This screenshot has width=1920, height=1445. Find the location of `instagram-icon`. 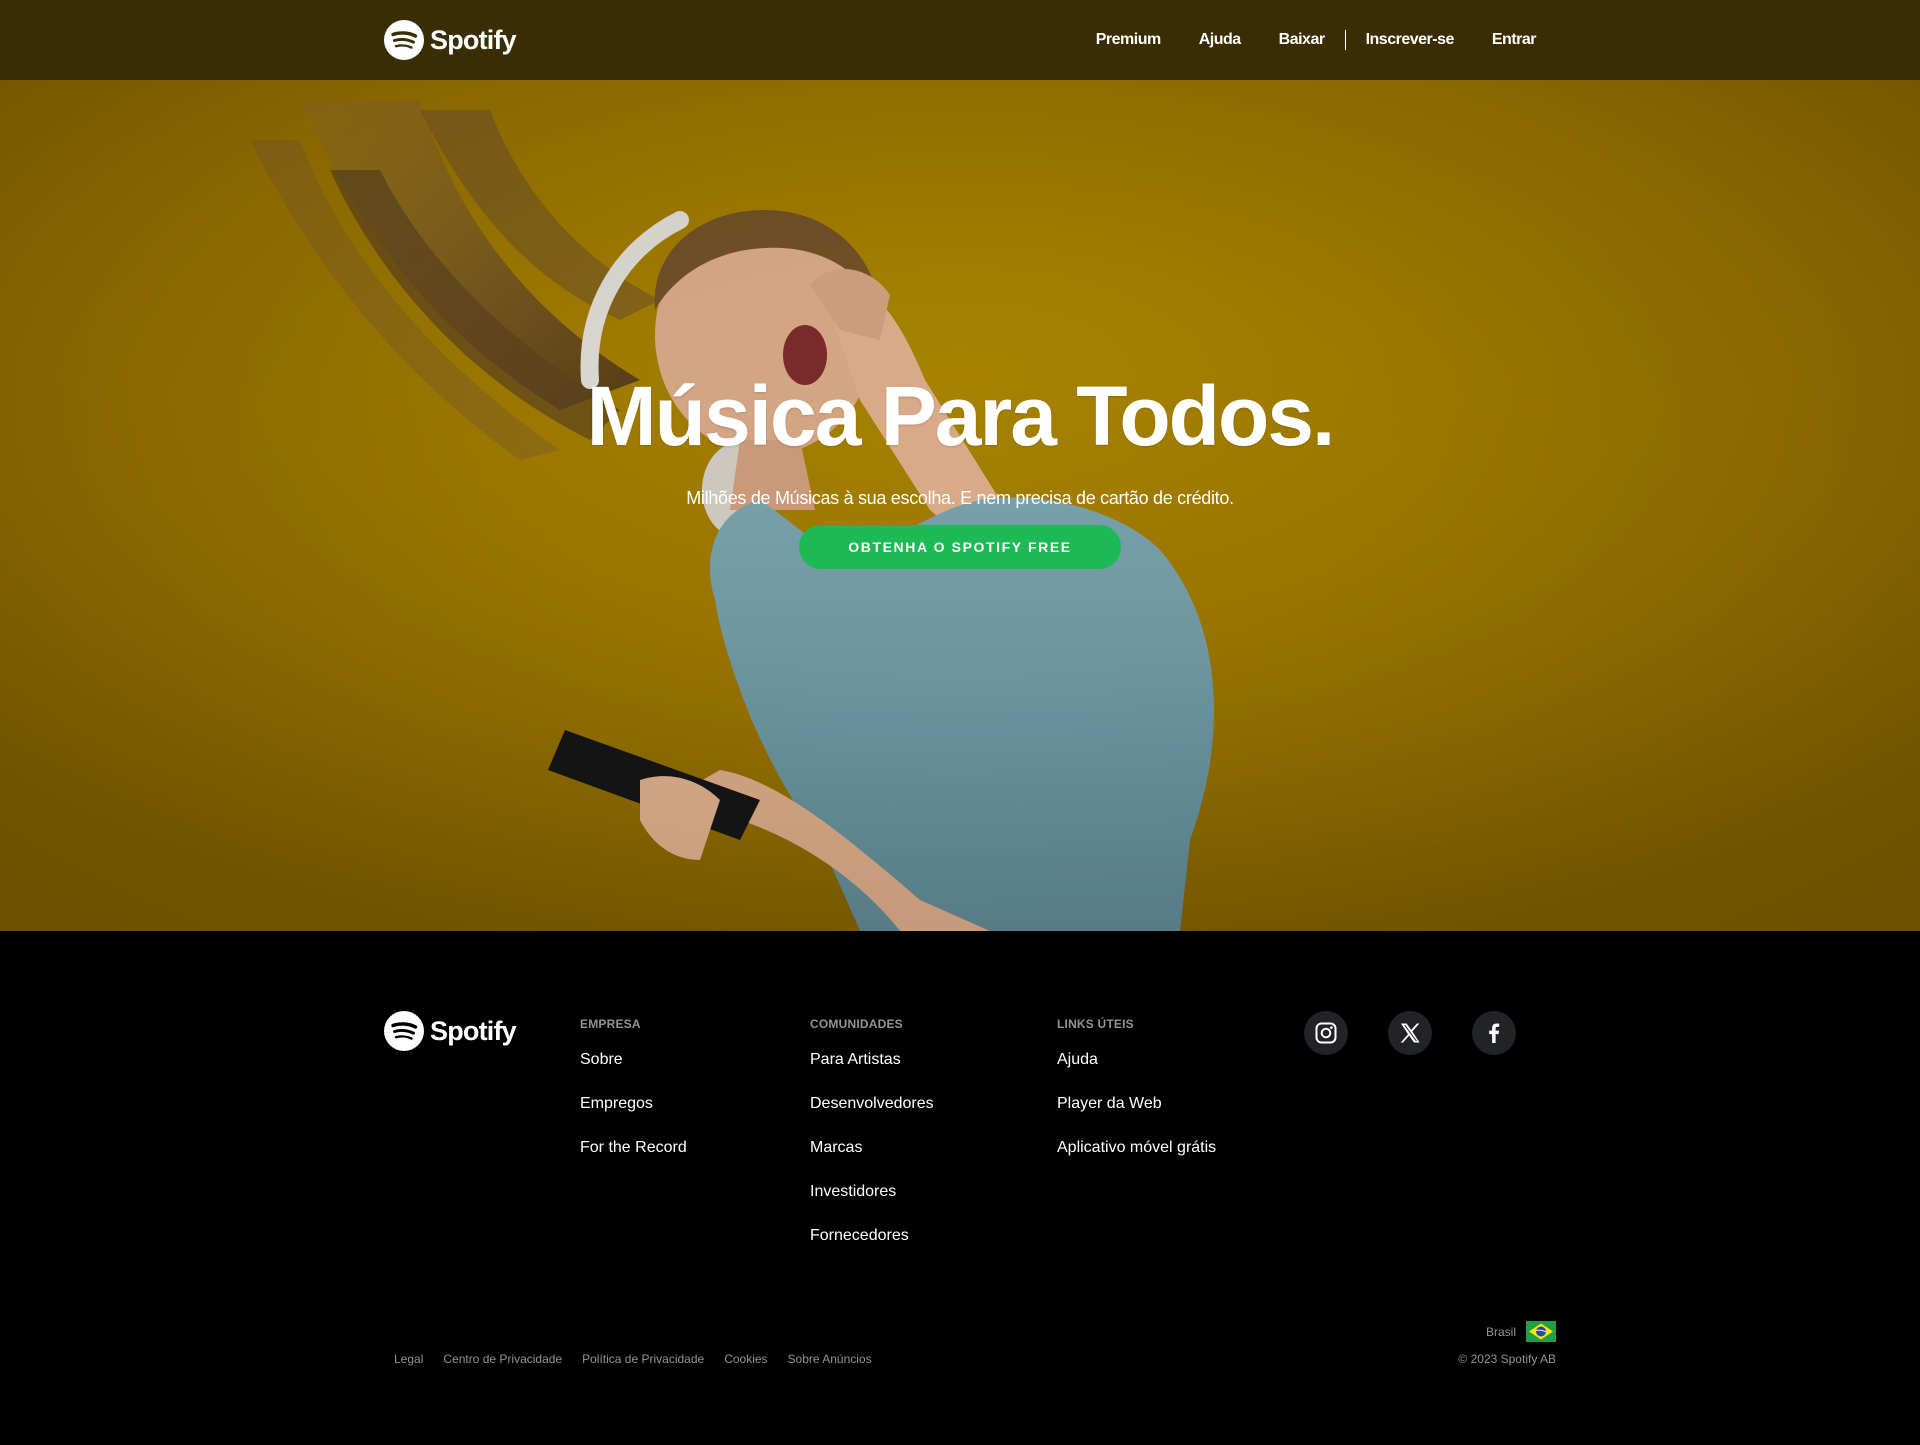

instagram-icon is located at coordinates (1326, 1033).